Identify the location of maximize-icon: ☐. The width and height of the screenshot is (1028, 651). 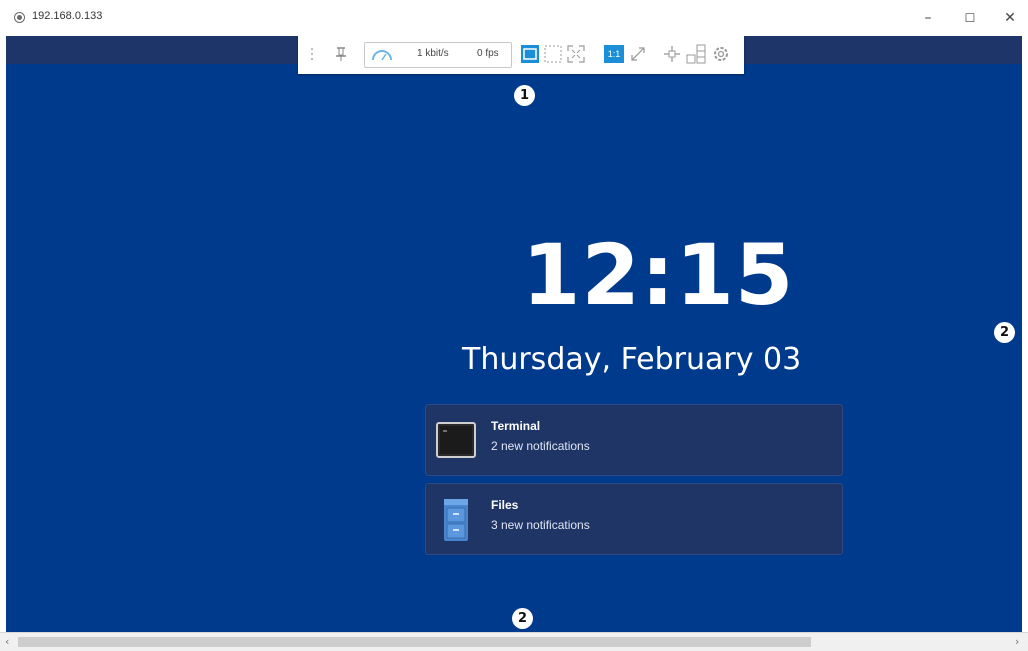
(970, 18).